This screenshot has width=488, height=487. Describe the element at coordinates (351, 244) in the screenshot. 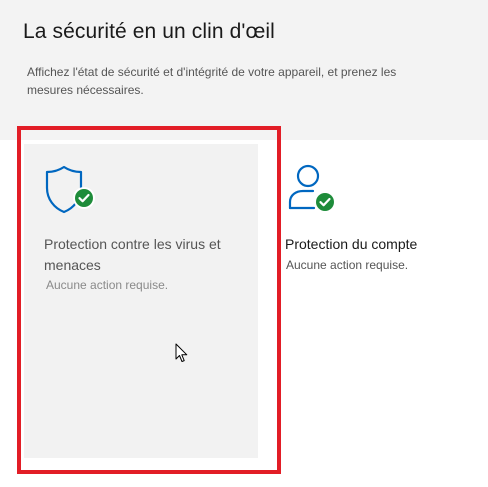

I see `card-title: Protection du compte` at that location.